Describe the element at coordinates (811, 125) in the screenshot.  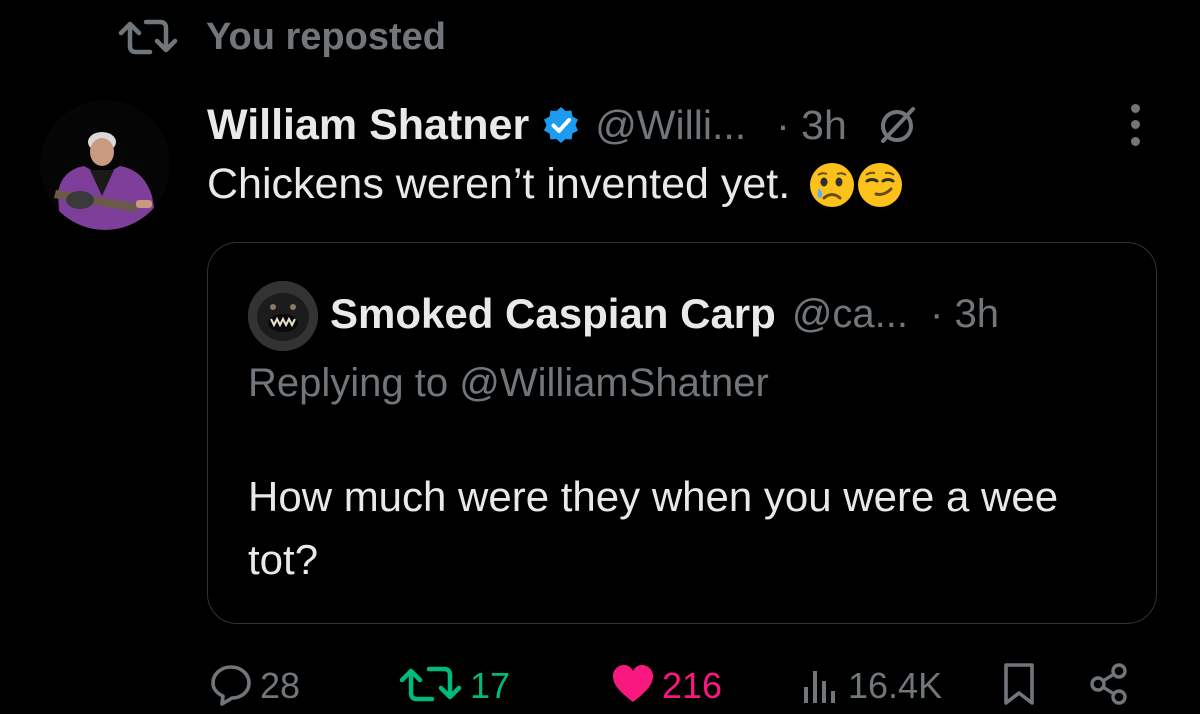
I see `tweet-timestamp: · 3h` at that location.